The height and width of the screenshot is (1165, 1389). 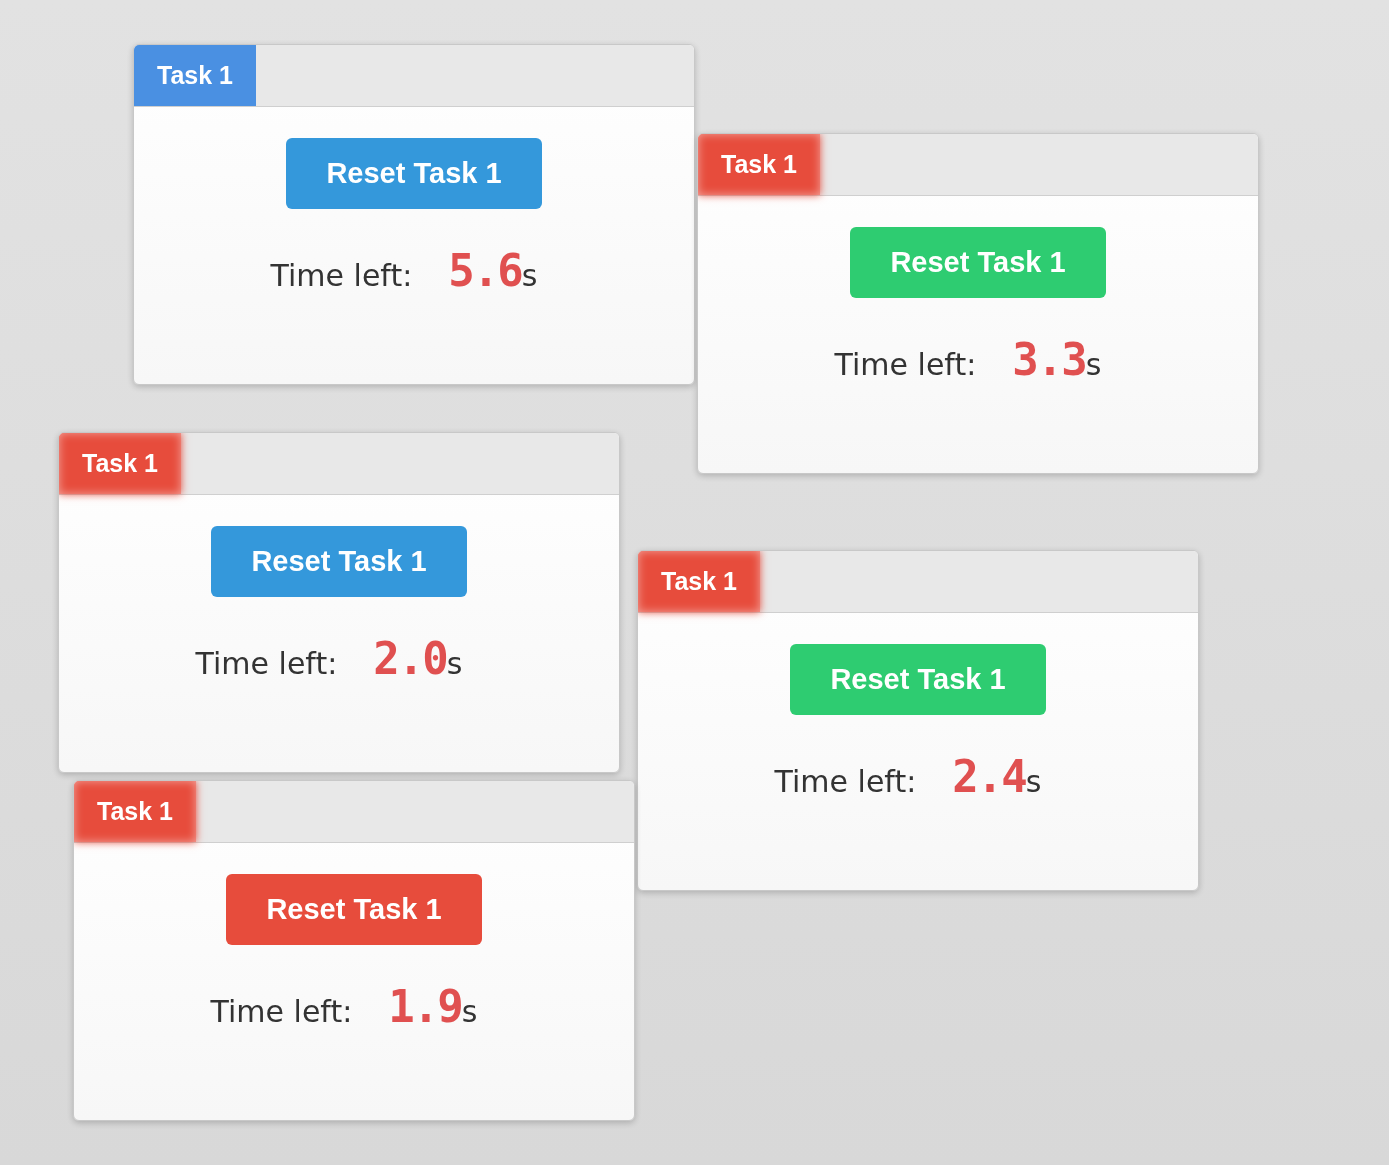 What do you see at coordinates (410, 658) in the screenshot?
I see `time-value: 2.0` at bounding box center [410, 658].